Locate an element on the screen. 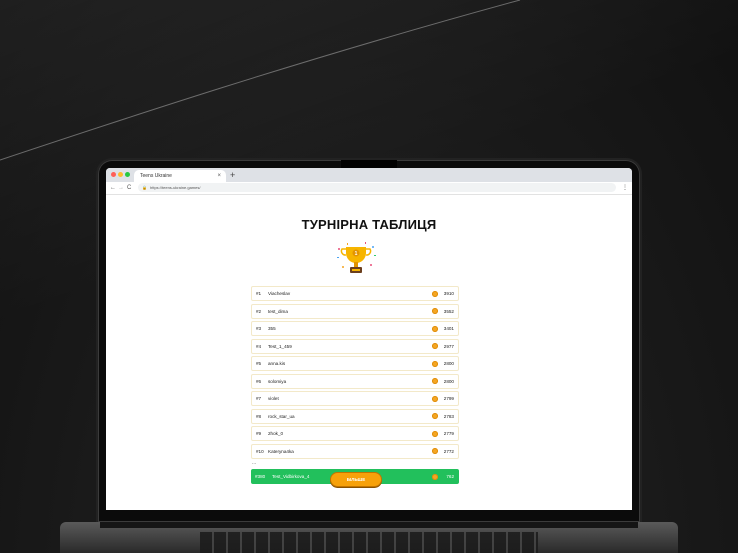 The height and width of the screenshot is (553, 738). player-rank: #8 is located at coordinates (259, 416).